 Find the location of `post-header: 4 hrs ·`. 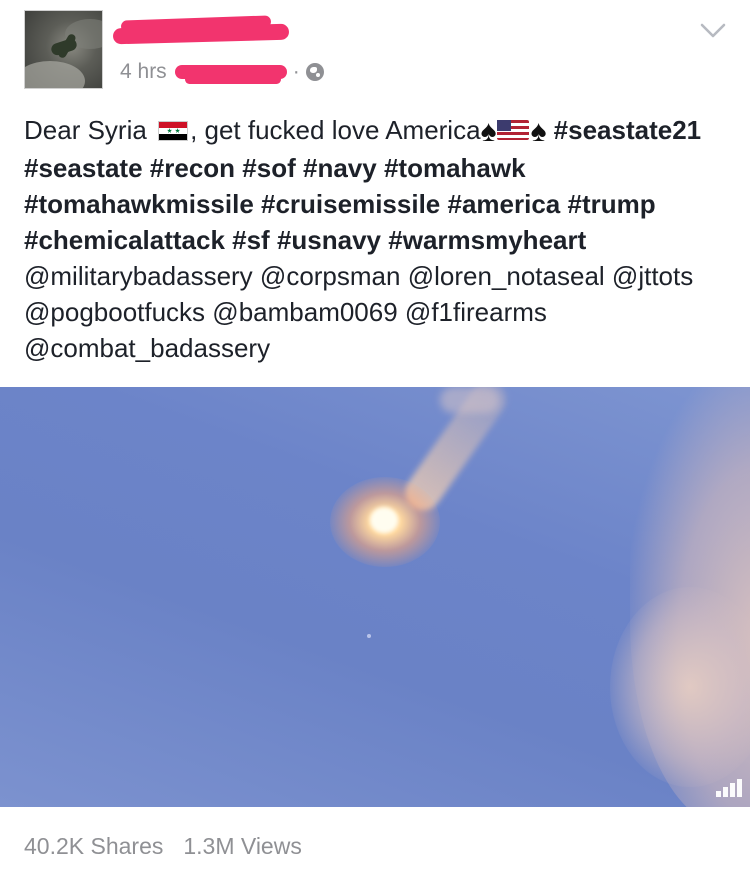

post-header: 4 hrs · is located at coordinates (375, 55).